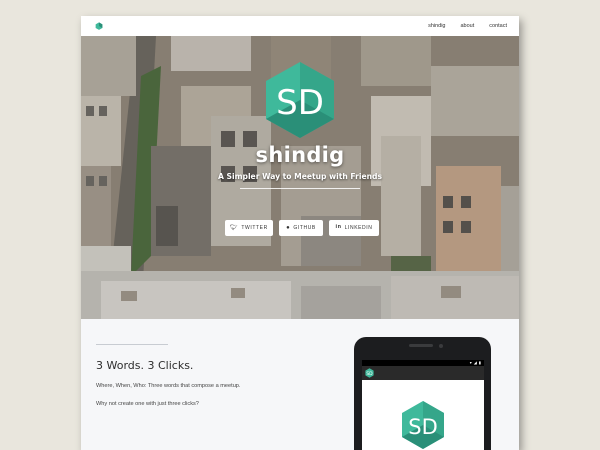 This screenshot has width=600, height=450. Describe the element at coordinates (234, 228) in the screenshot. I see `twitter-icon: 🐦︎` at that location.